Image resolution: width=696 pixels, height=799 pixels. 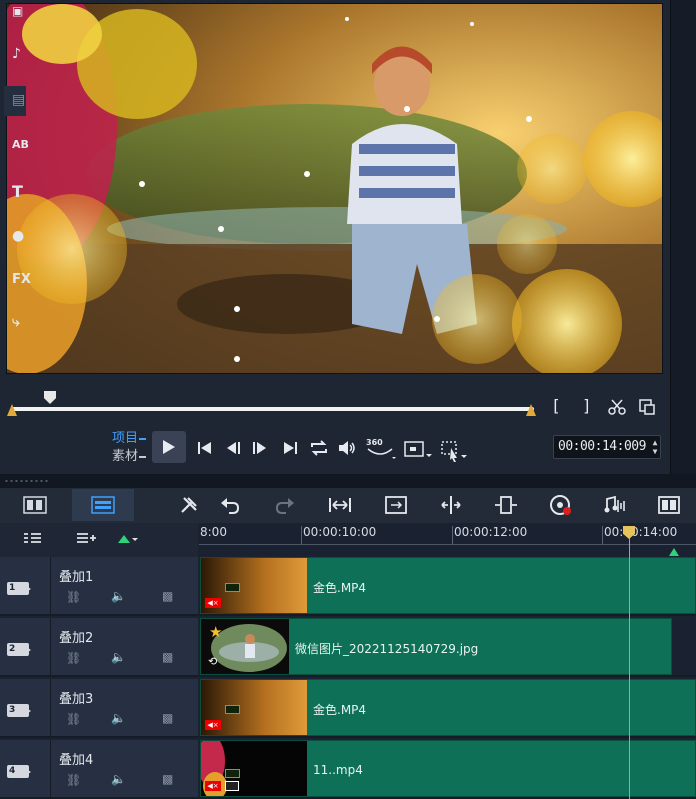 I want to click on next-frame-icon, so click(x=260, y=448).